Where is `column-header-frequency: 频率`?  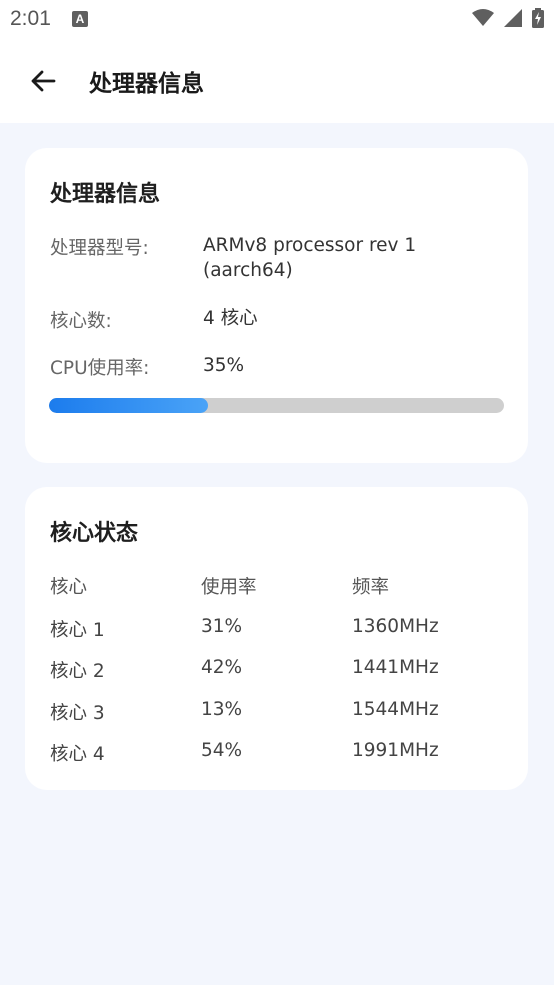 column-header-frequency: 频率 is located at coordinates (371, 587).